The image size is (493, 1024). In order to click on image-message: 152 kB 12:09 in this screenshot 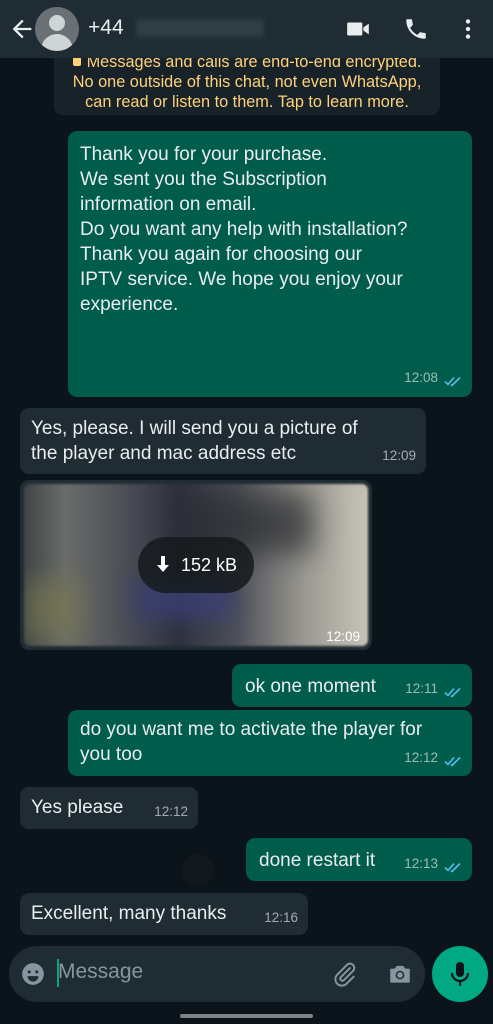, I will do `click(196, 565)`.